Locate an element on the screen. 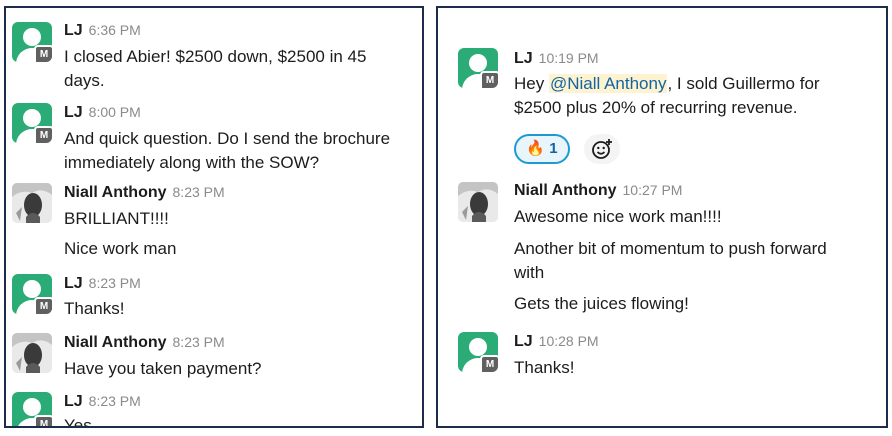  add-emoji-icon is located at coordinates (602, 149).